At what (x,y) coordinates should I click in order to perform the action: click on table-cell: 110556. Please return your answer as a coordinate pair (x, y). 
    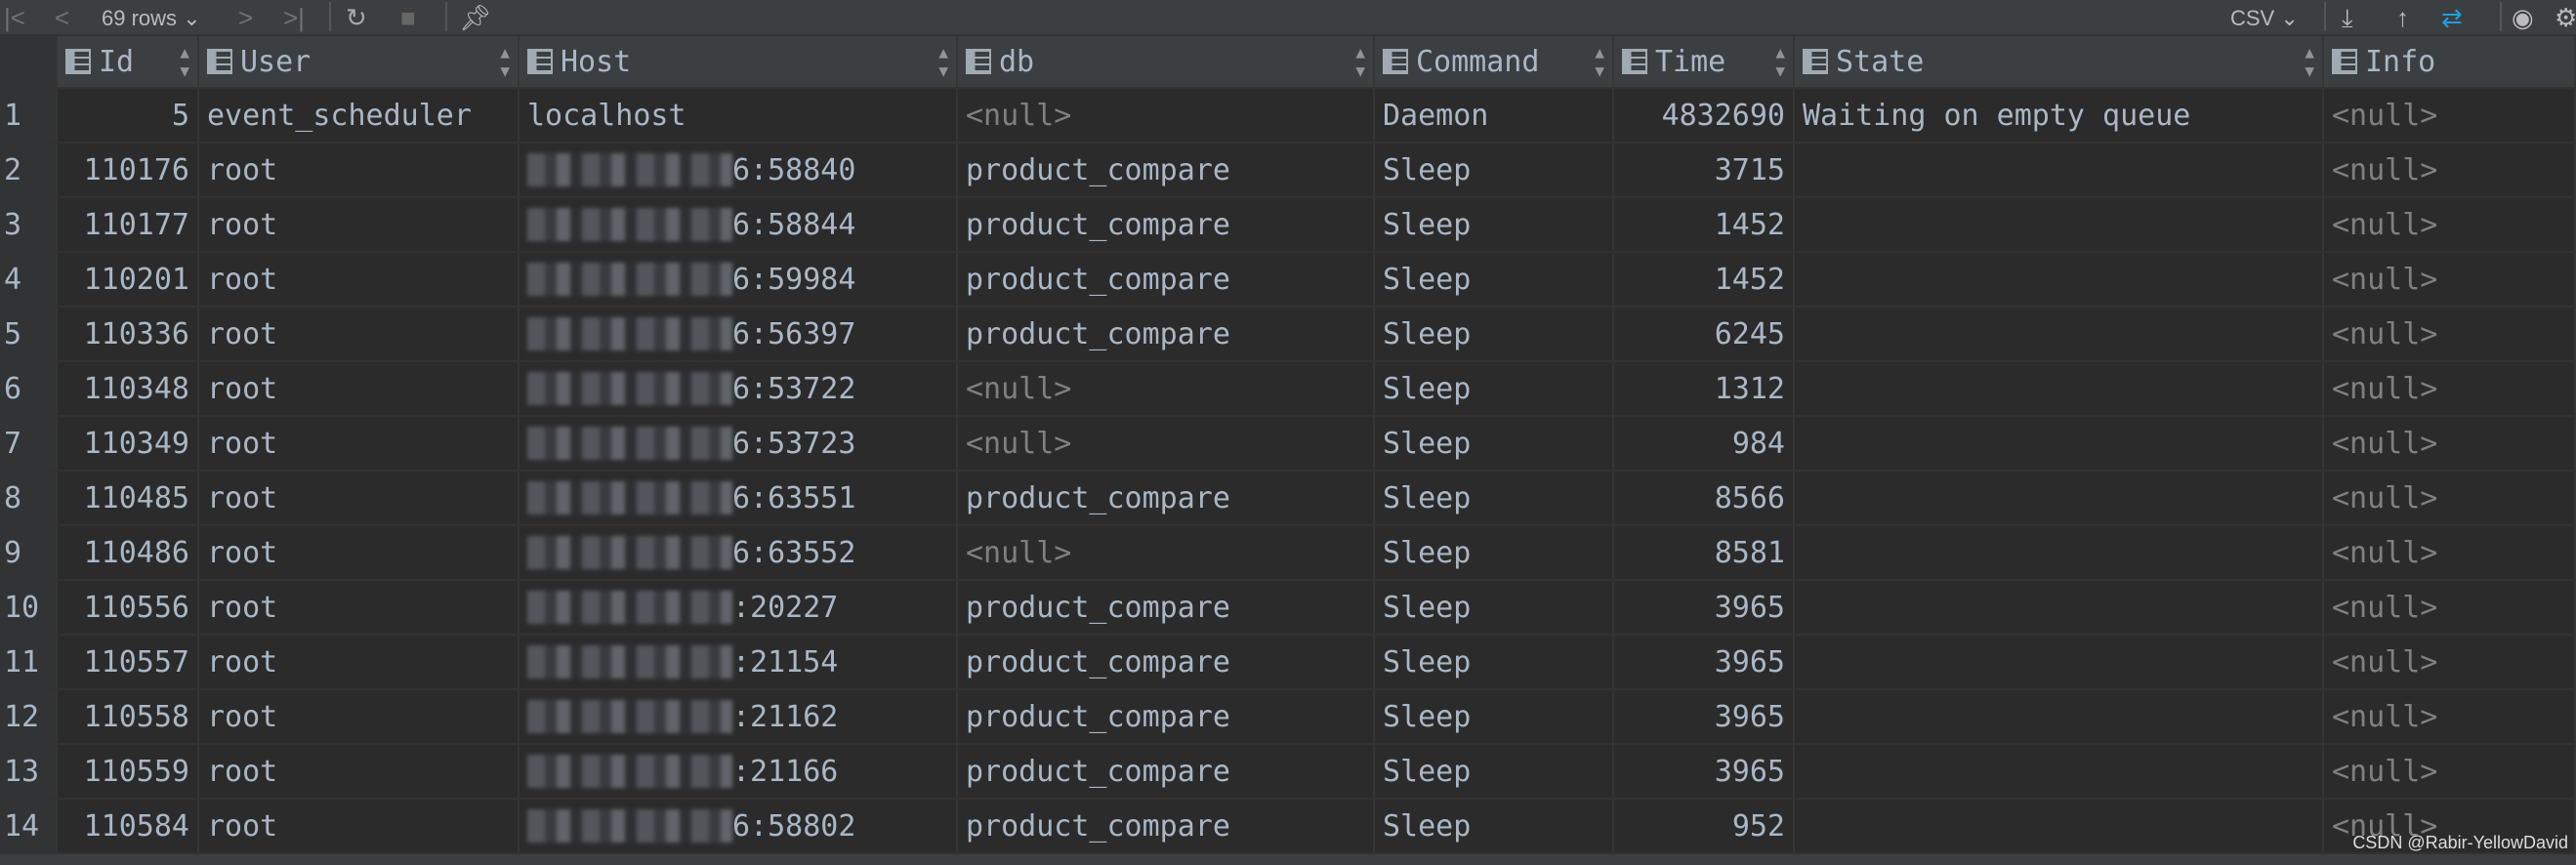
    Looking at the image, I should click on (128, 607).